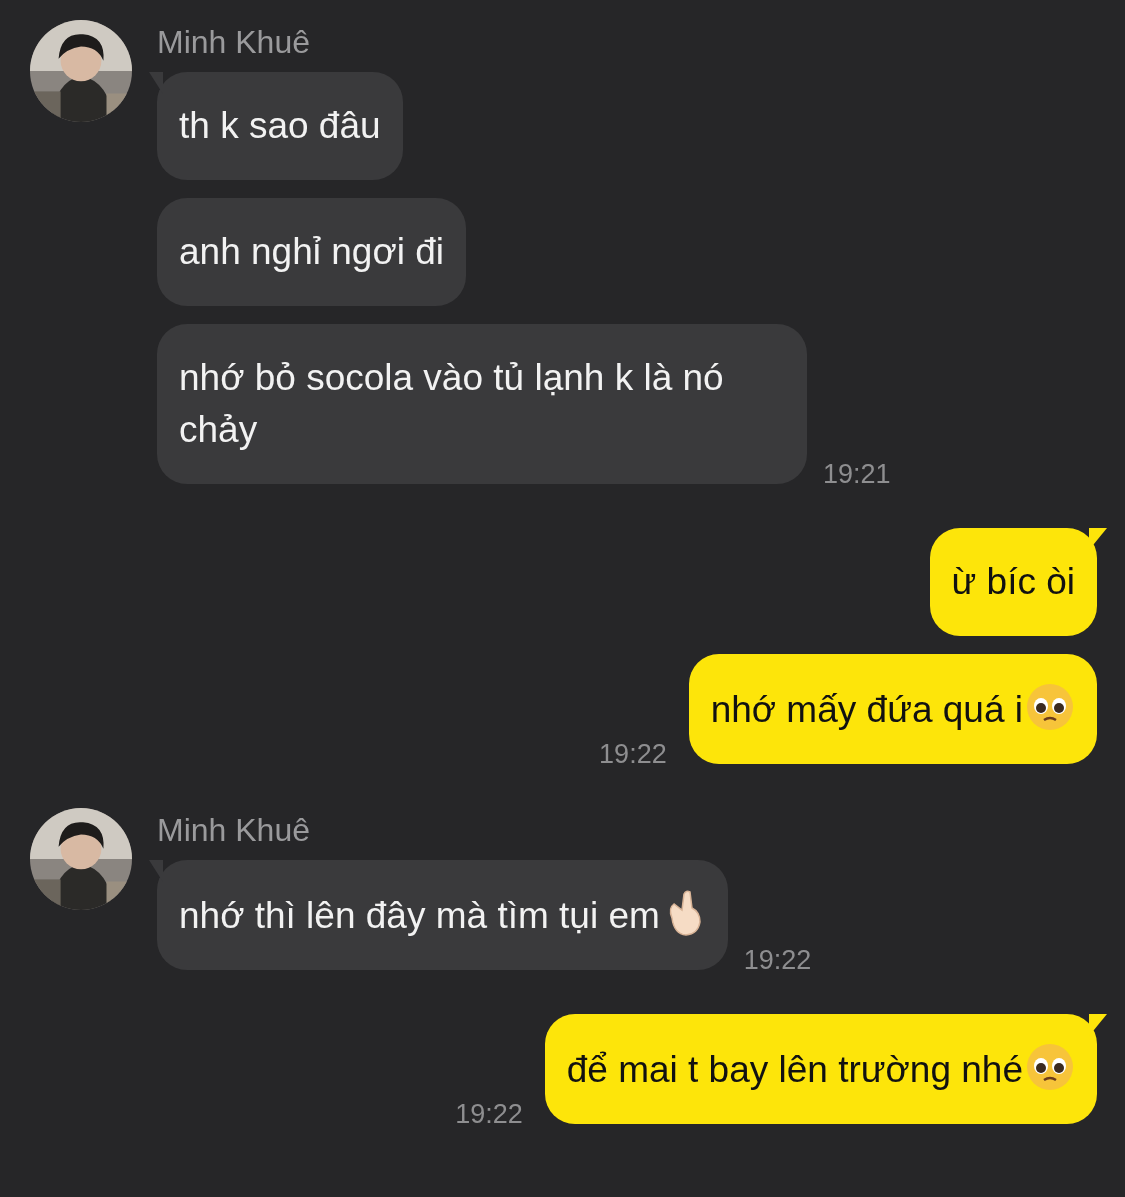  What do you see at coordinates (866, 709) in the screenshot?
I see `message-text: nhớ mấy đứa quá i` at bounding box center [866, 709].